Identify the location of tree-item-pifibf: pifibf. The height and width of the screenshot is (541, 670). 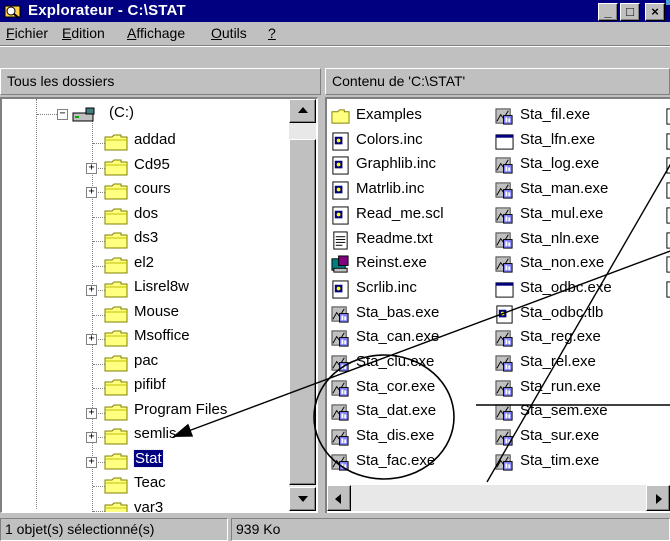
(194, 387).